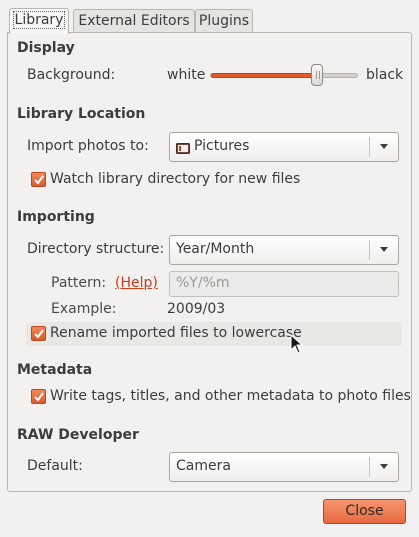  Describe the element at coordinates (284, 467) in the screenshot. I see `raw-default-combo: Camera` at that location.